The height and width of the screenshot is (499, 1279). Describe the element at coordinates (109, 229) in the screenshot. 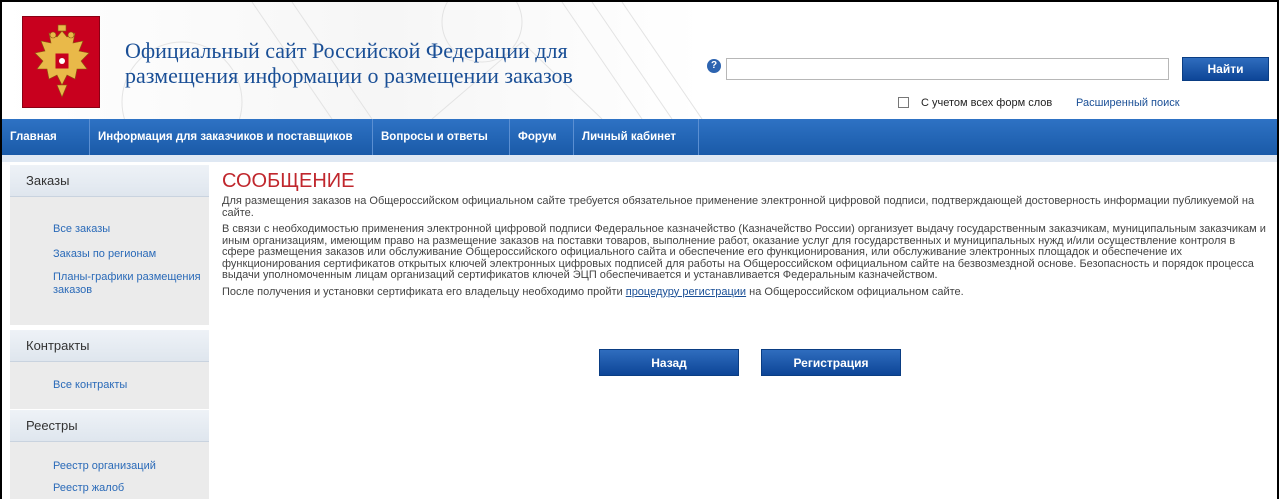

I see `sidebar-link-all-orders: Все заказы` at that location.